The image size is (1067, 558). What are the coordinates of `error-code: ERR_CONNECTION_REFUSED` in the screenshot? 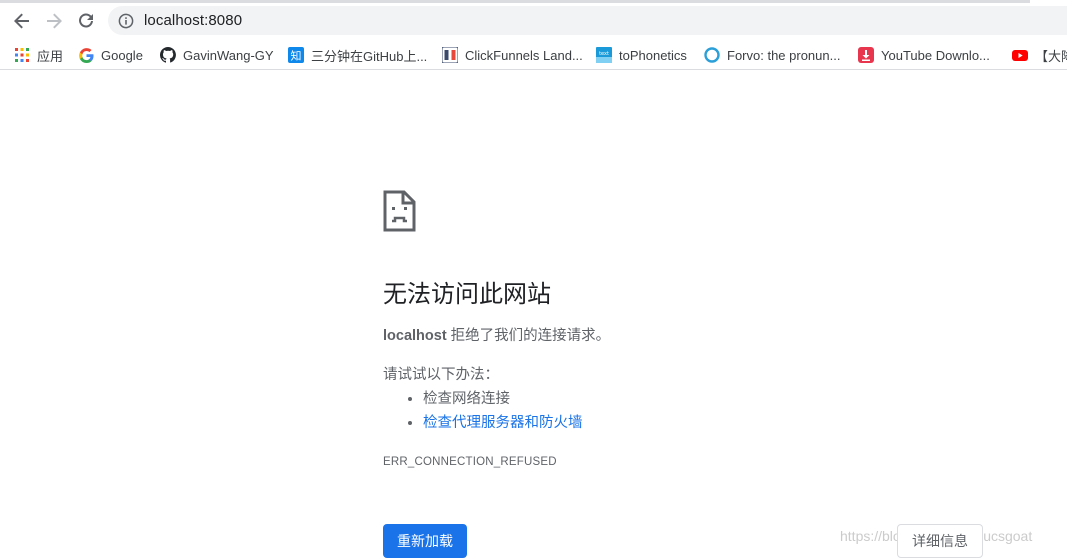 It's located at (470, 462).